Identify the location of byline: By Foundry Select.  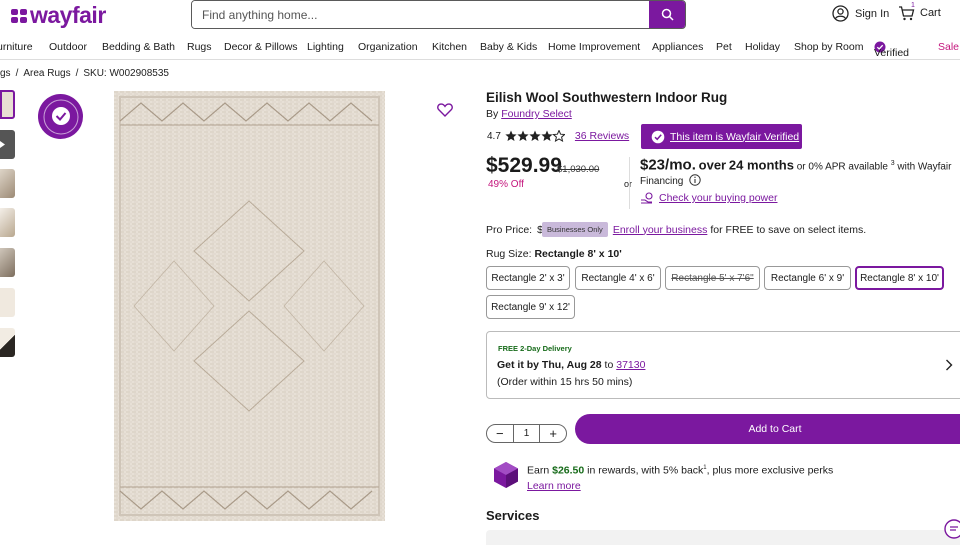
(529, 114).